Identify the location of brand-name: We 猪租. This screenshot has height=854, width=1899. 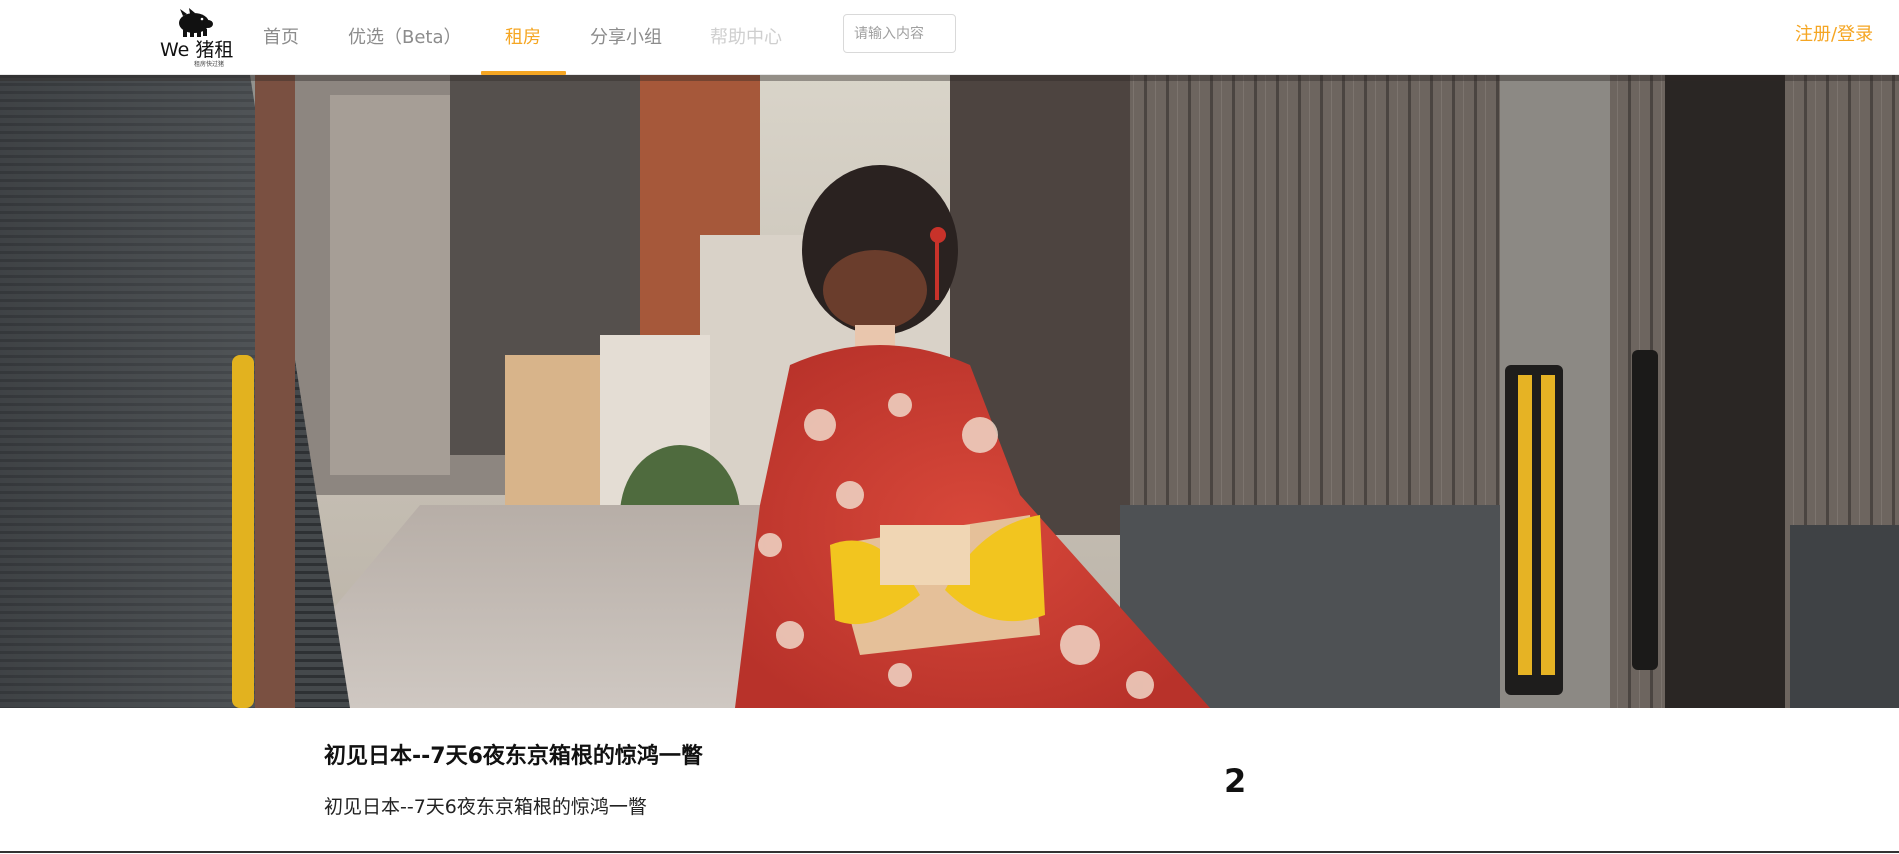
(197, 50).